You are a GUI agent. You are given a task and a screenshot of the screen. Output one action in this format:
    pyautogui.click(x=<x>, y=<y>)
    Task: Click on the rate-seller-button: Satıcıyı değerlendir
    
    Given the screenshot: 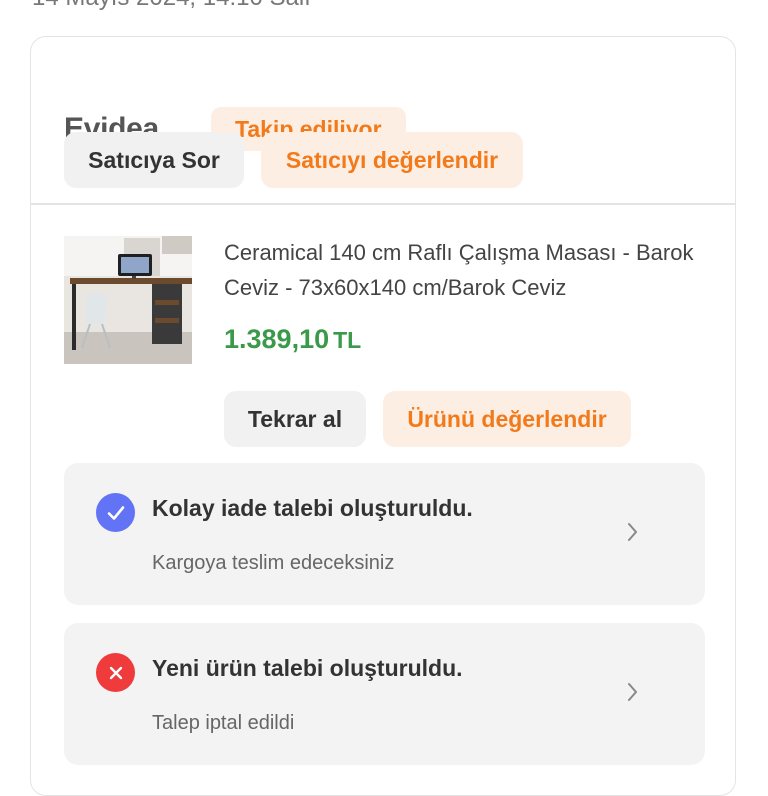 What is the action you would take?
    pyautogui.click(x=392, y=160)
    